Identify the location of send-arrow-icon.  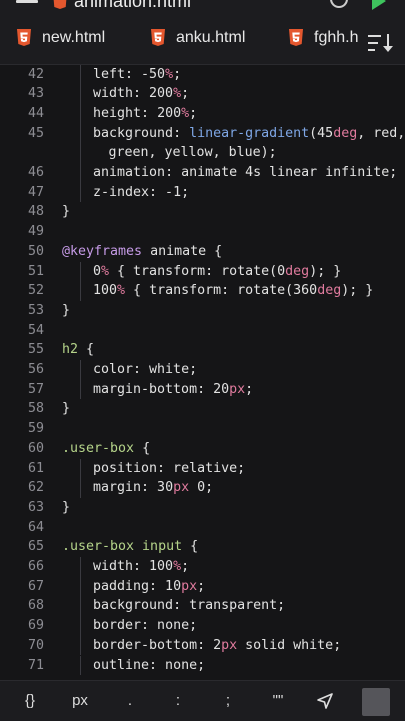
(325, 701).